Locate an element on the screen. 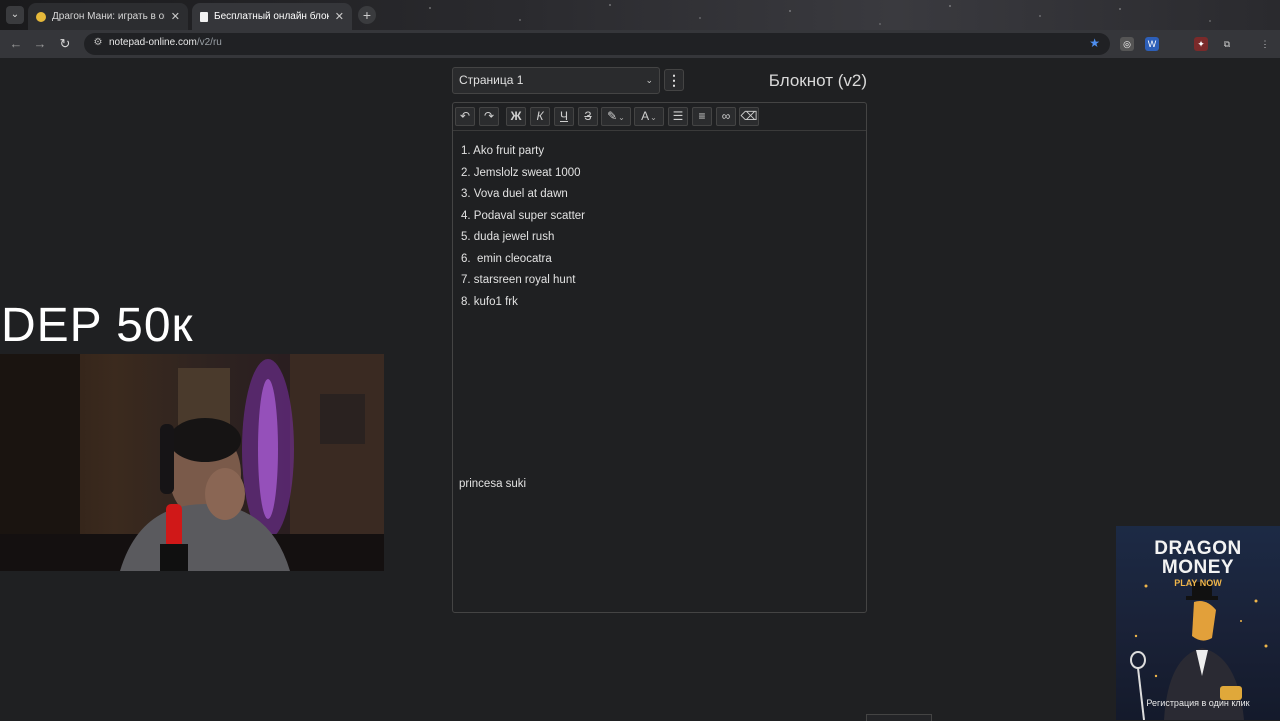 Image resolution: width=1280 pixels, height=721 pixels. extension-icon: ✦ is located at coordinates (1201, 44).